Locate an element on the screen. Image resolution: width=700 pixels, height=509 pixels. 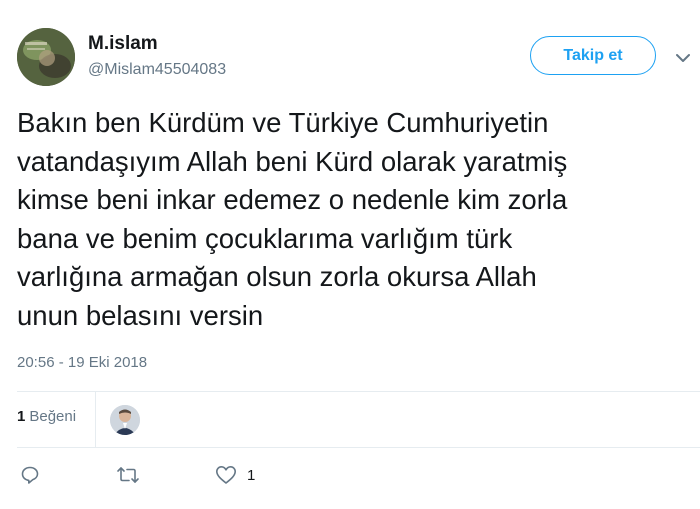
reply-button is located at coordinates (30, 475).